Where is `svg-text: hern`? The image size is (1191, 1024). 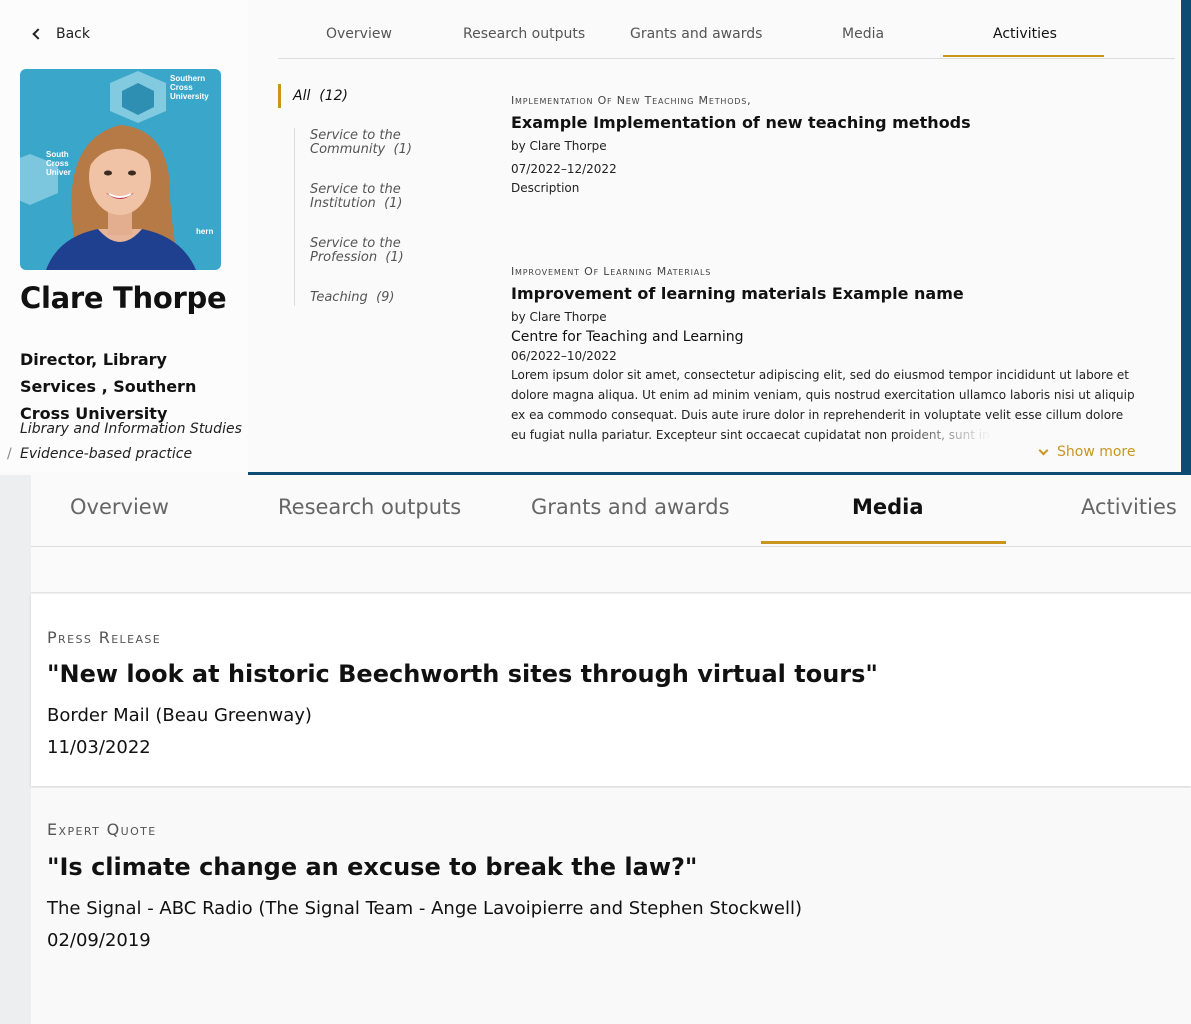 svg-text: hern is located at coordinates (204, 231).